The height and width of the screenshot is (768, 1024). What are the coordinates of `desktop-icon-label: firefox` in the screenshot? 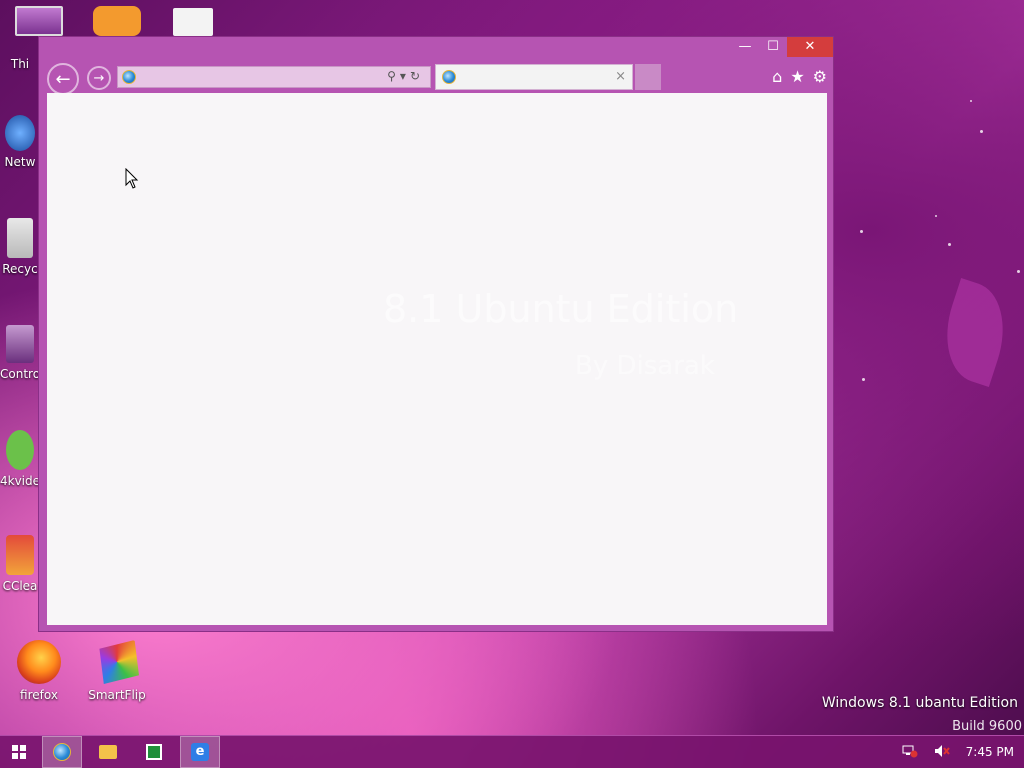 It's located at (39, 695).